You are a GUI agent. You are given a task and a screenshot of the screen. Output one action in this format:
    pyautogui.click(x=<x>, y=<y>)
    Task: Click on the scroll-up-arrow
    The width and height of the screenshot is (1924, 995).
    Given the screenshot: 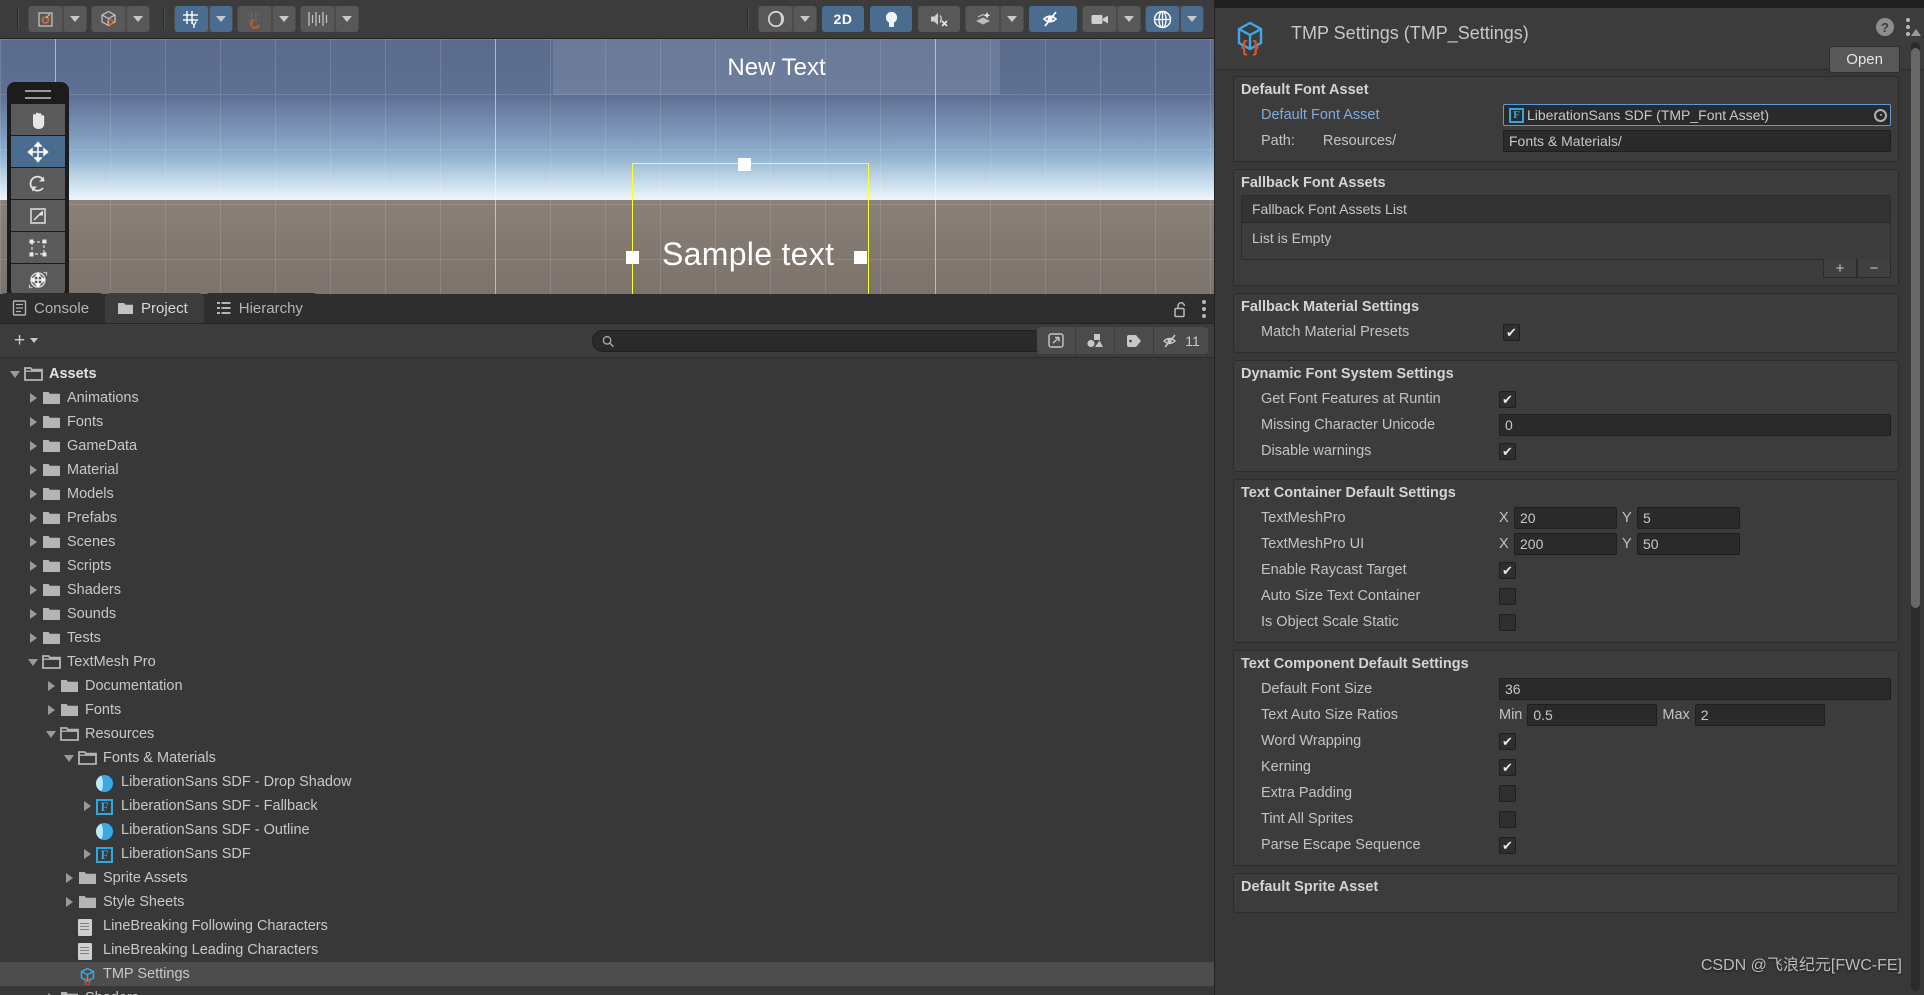 What is the action you would take?
    pyautogui.click(x=1915, y=32)
    